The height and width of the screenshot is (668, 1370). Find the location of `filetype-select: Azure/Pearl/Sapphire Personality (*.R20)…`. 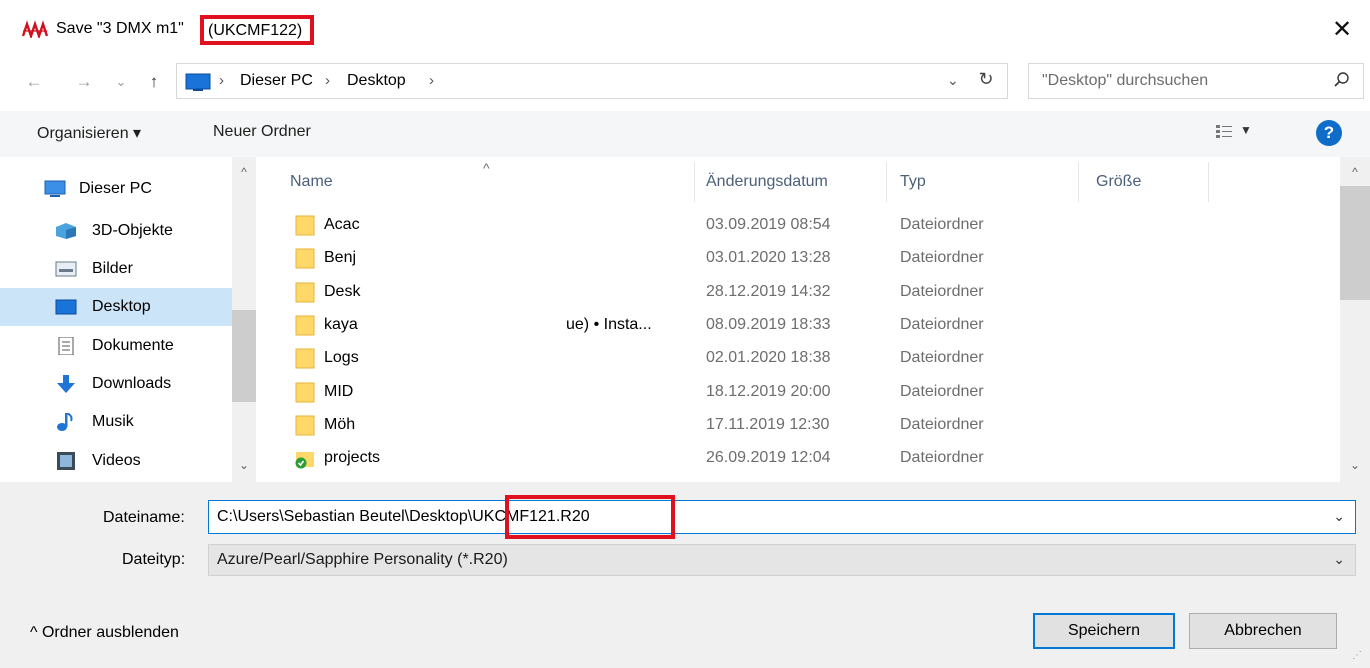

filetype-select: Azure/Pearl/Sapphire Personality (*.R20)… is located at coordinates (782, 560).